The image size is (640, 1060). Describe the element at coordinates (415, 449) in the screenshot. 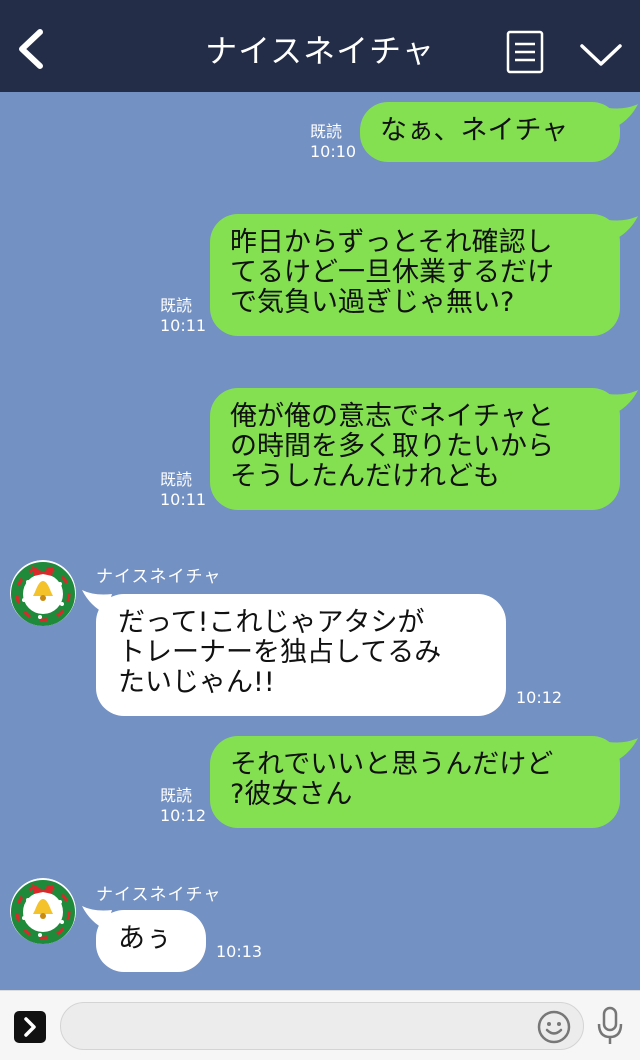

I see `message-bubble-sent: 俺が俺の意志でネイチャと の時間を多く取りたいから そうしたんだけれども` at that location.